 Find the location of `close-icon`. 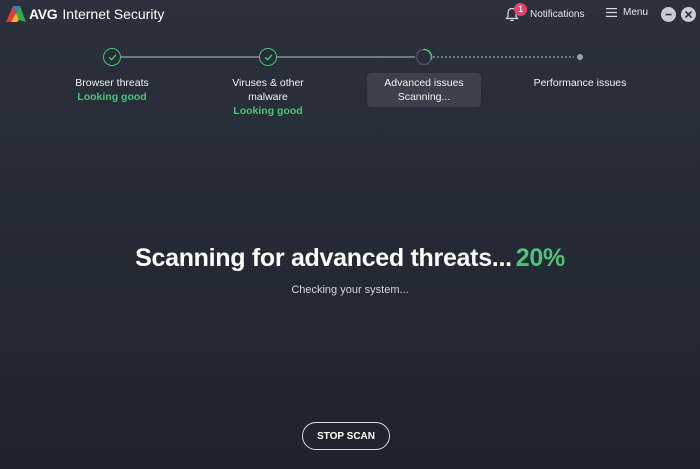

close-icon is located at coordinates (688, 14).